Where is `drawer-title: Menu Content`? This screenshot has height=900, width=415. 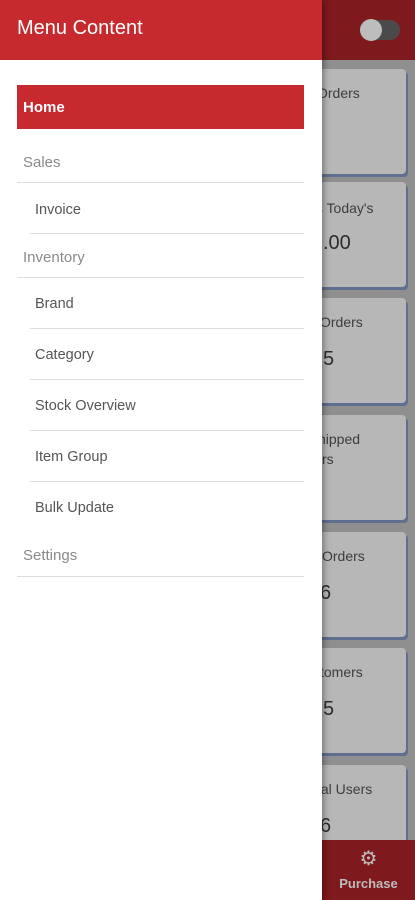 drawer-title: Menu Content is located at coordinates (80, 28).